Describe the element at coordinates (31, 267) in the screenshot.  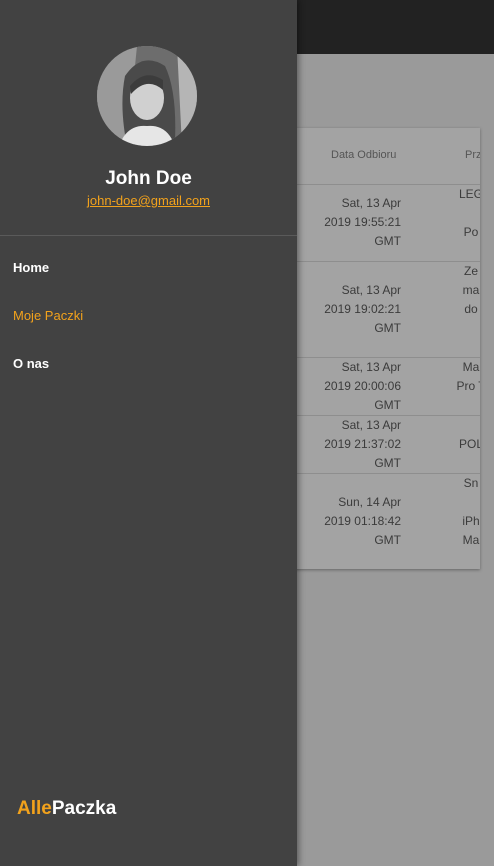
I see `nav-item-home: Home` at that location.